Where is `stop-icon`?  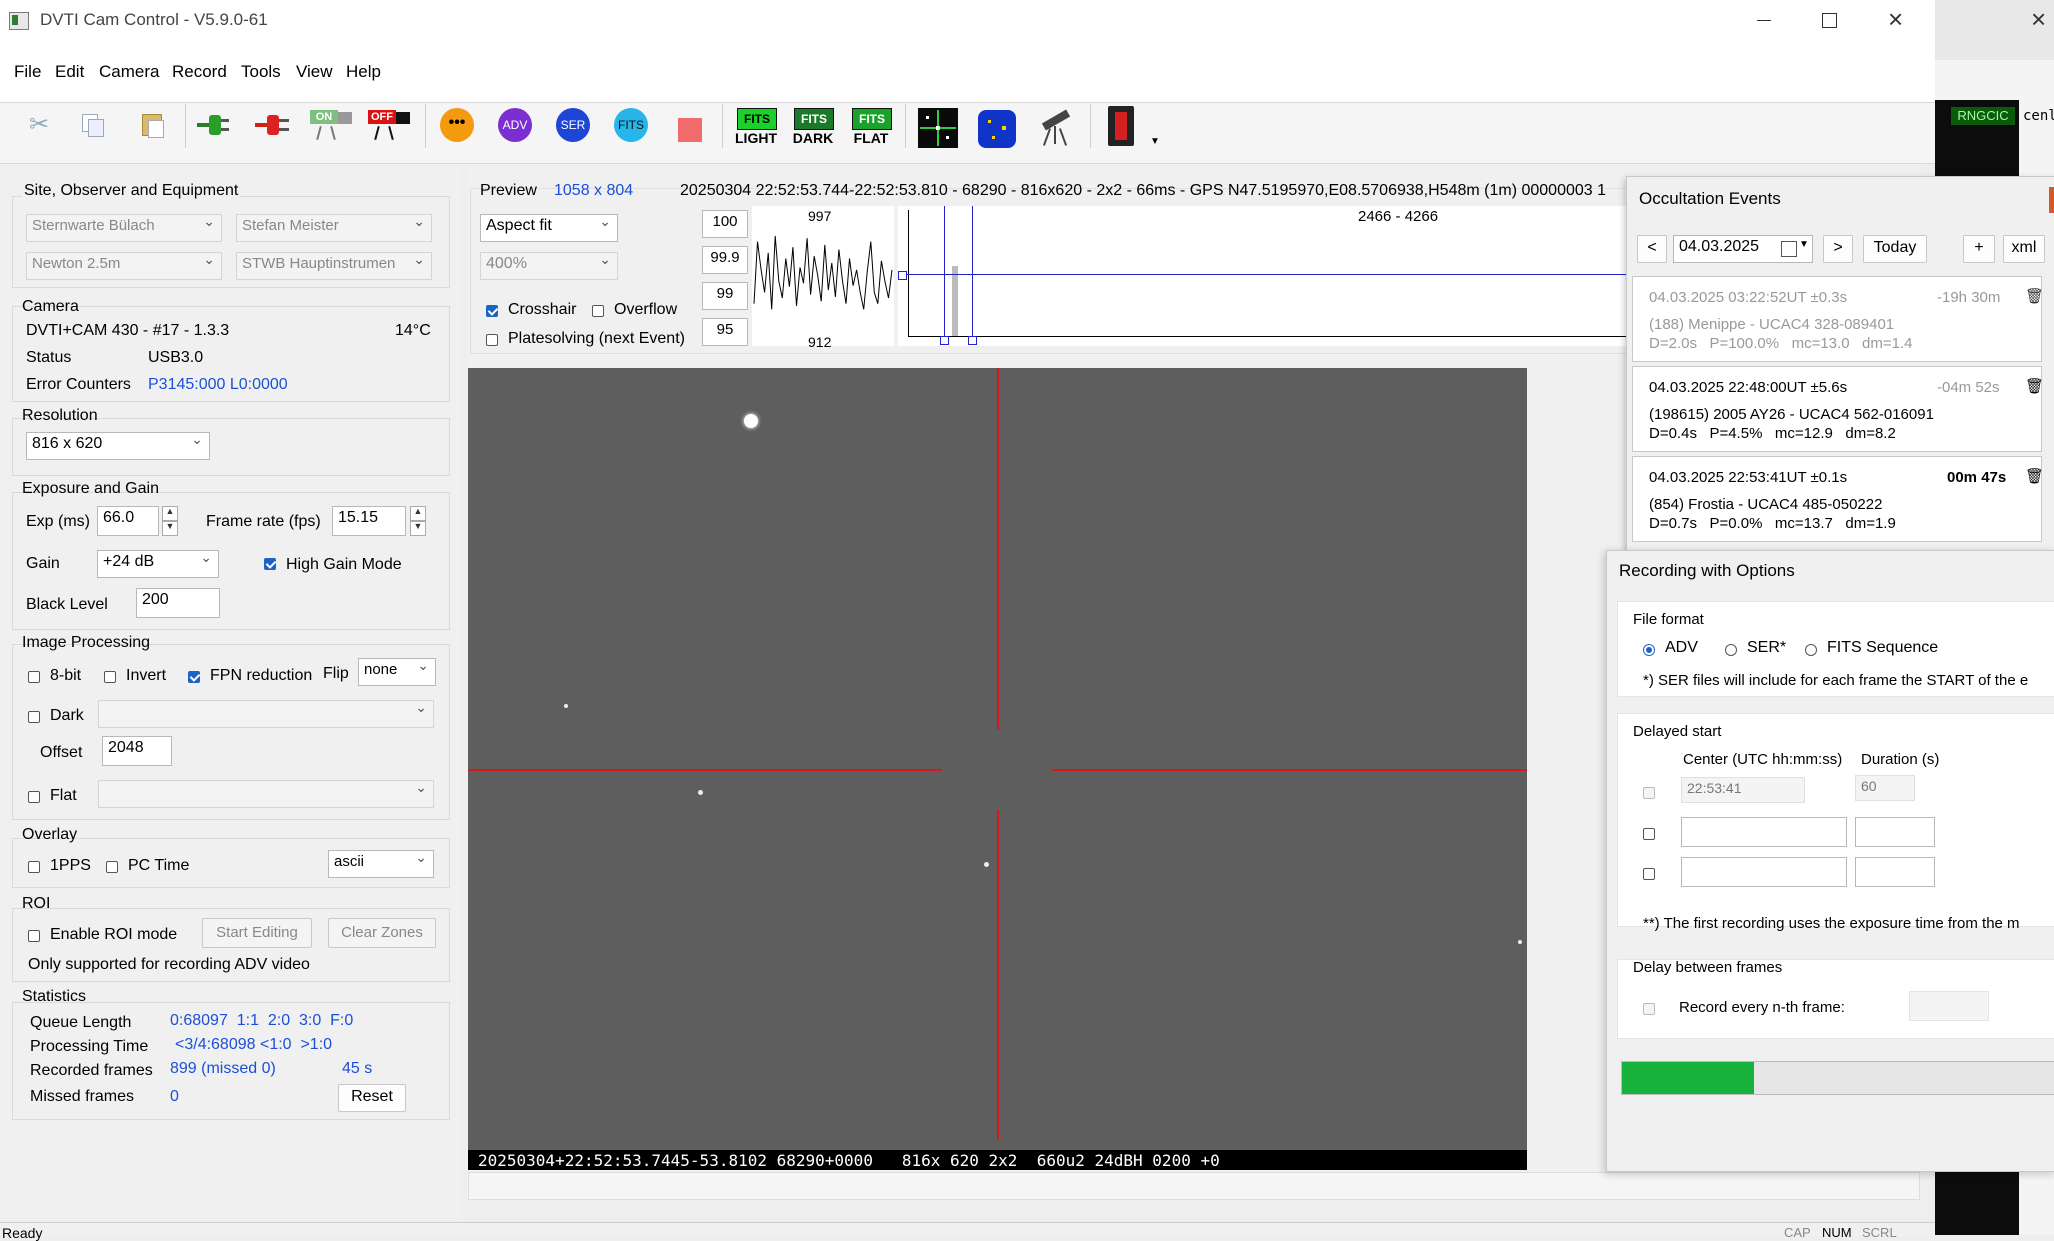 stop-icon is located at coordinates (690, 130).